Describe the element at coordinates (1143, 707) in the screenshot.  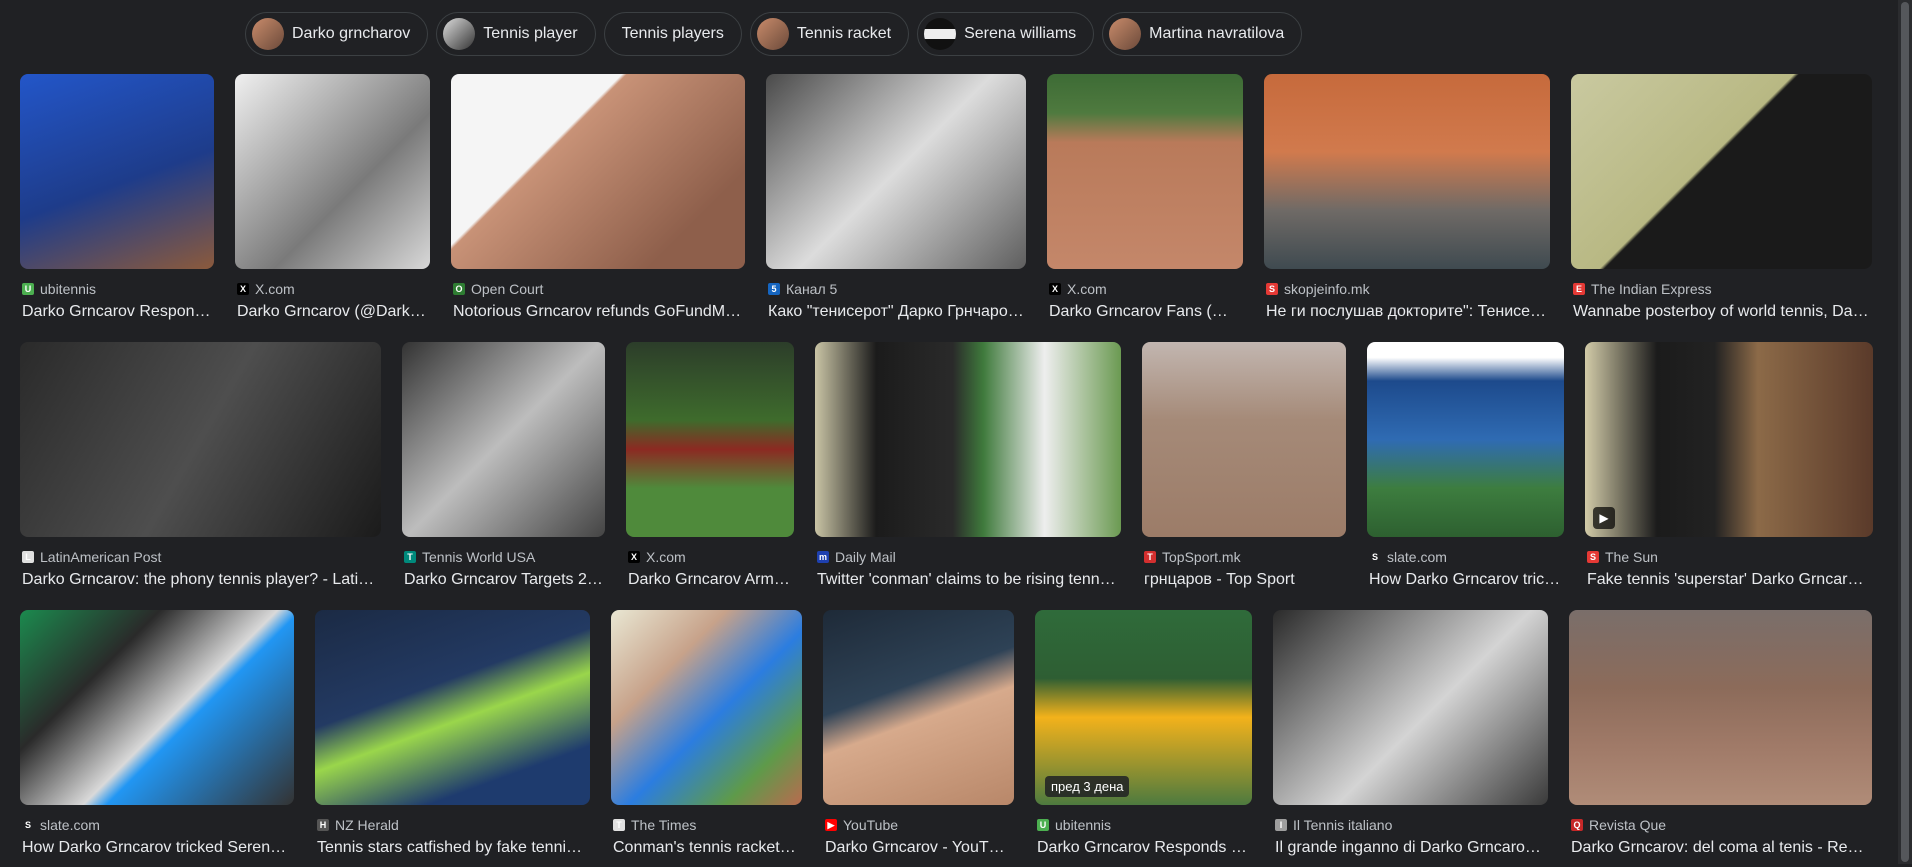
I see `result-thumbnail: пред 3 дена` at that location.